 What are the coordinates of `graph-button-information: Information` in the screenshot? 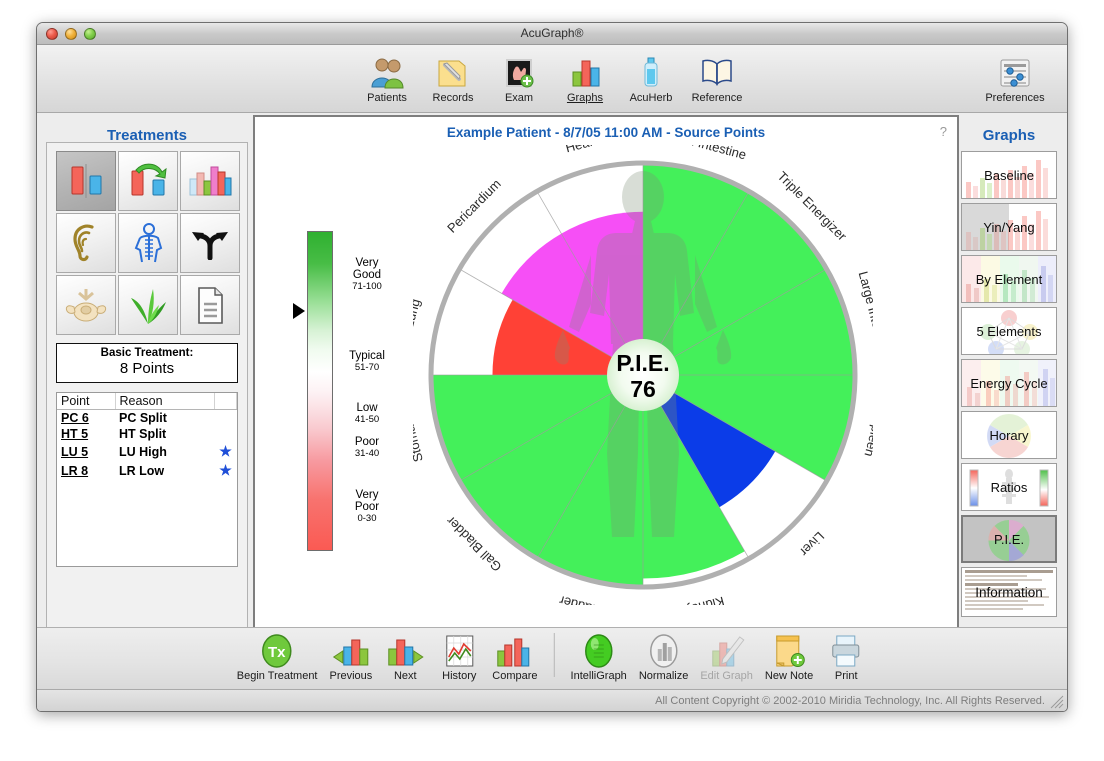 It's located at (1009, 592).